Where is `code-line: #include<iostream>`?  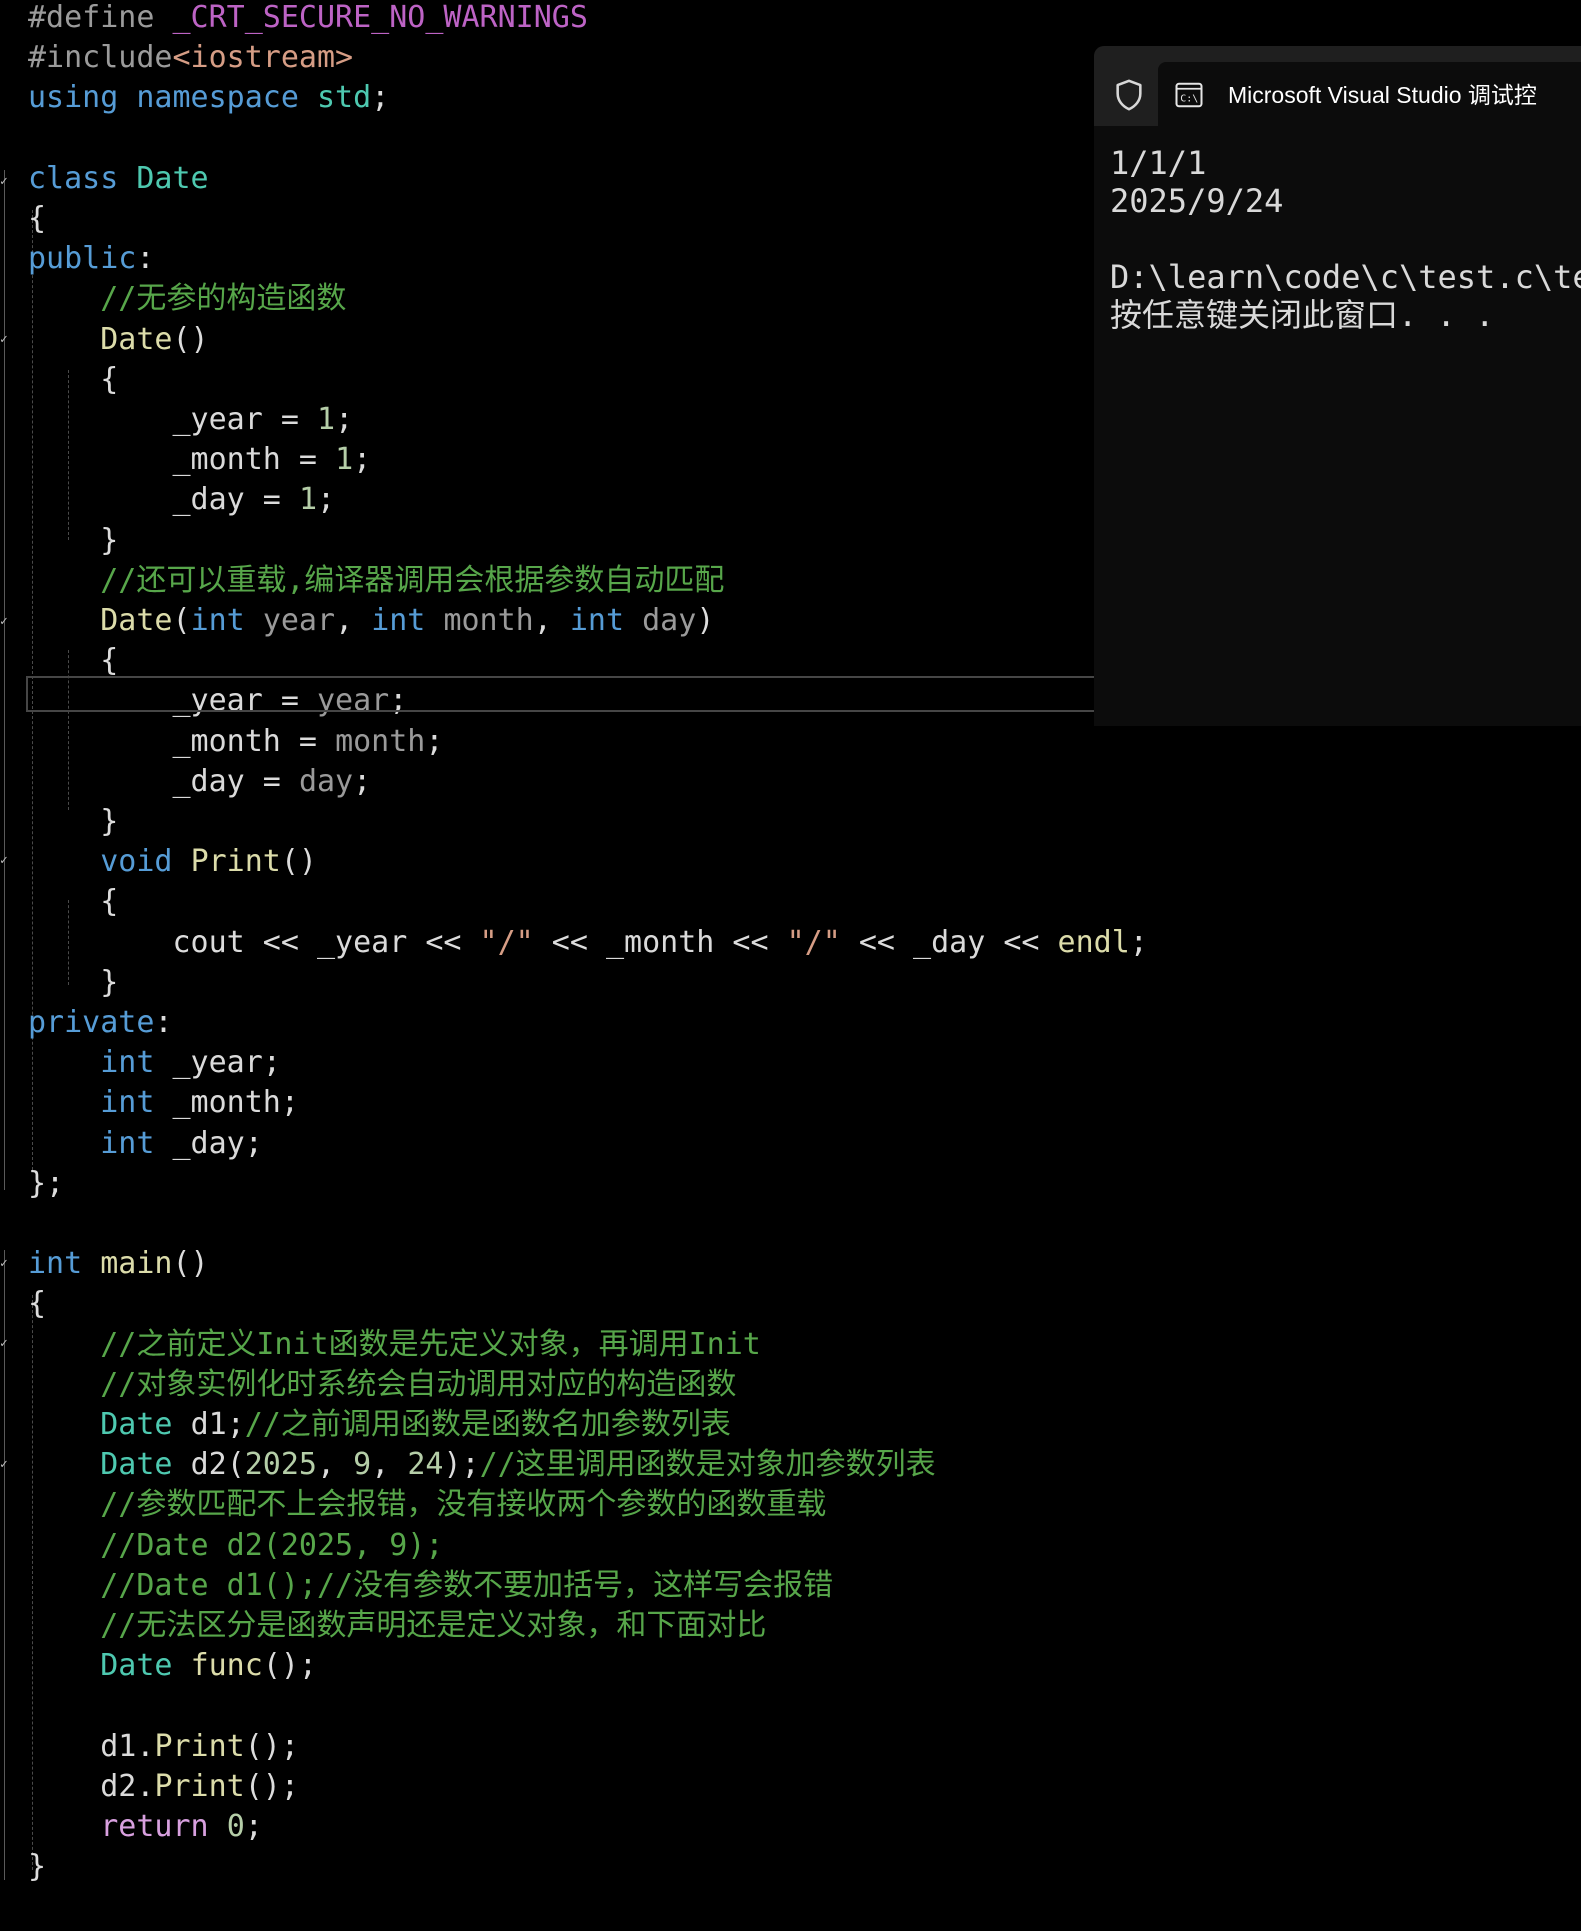
code-line: #include<iostream> is located at coordinates (190, 58).